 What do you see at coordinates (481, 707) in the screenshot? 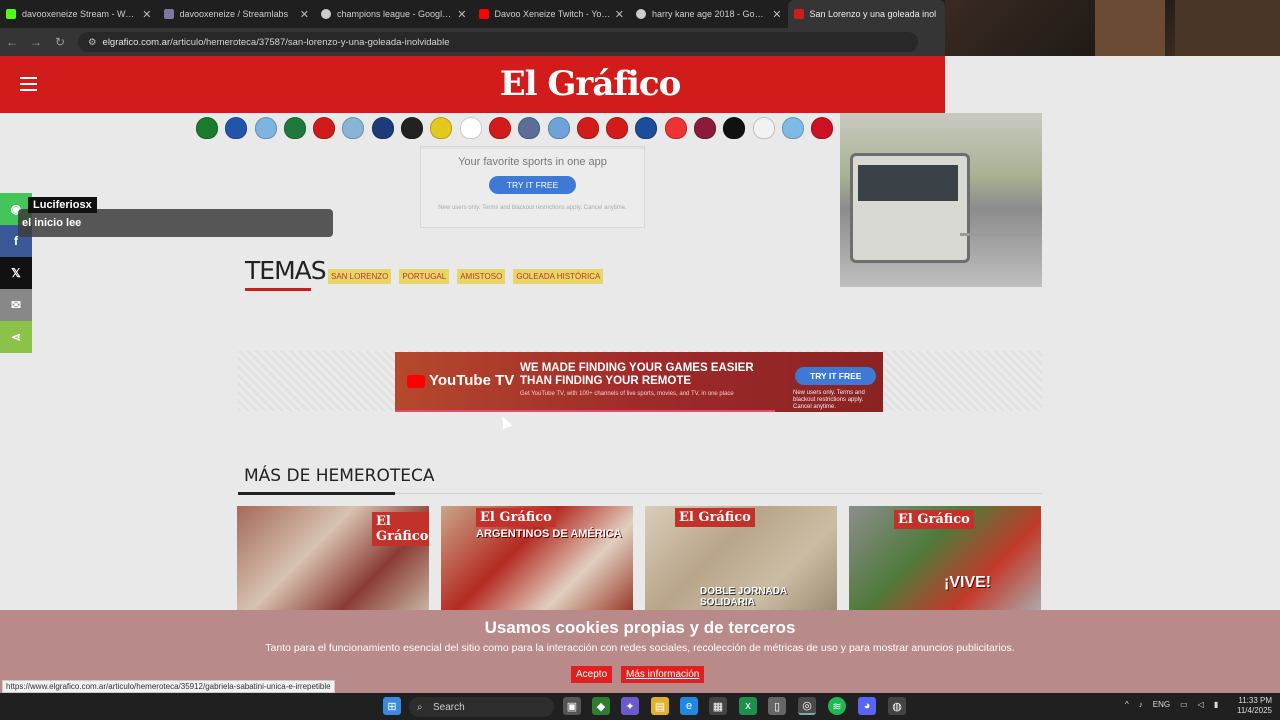
I see `taskbar-search: ⌕ Search` at bounding box center [481, 707].